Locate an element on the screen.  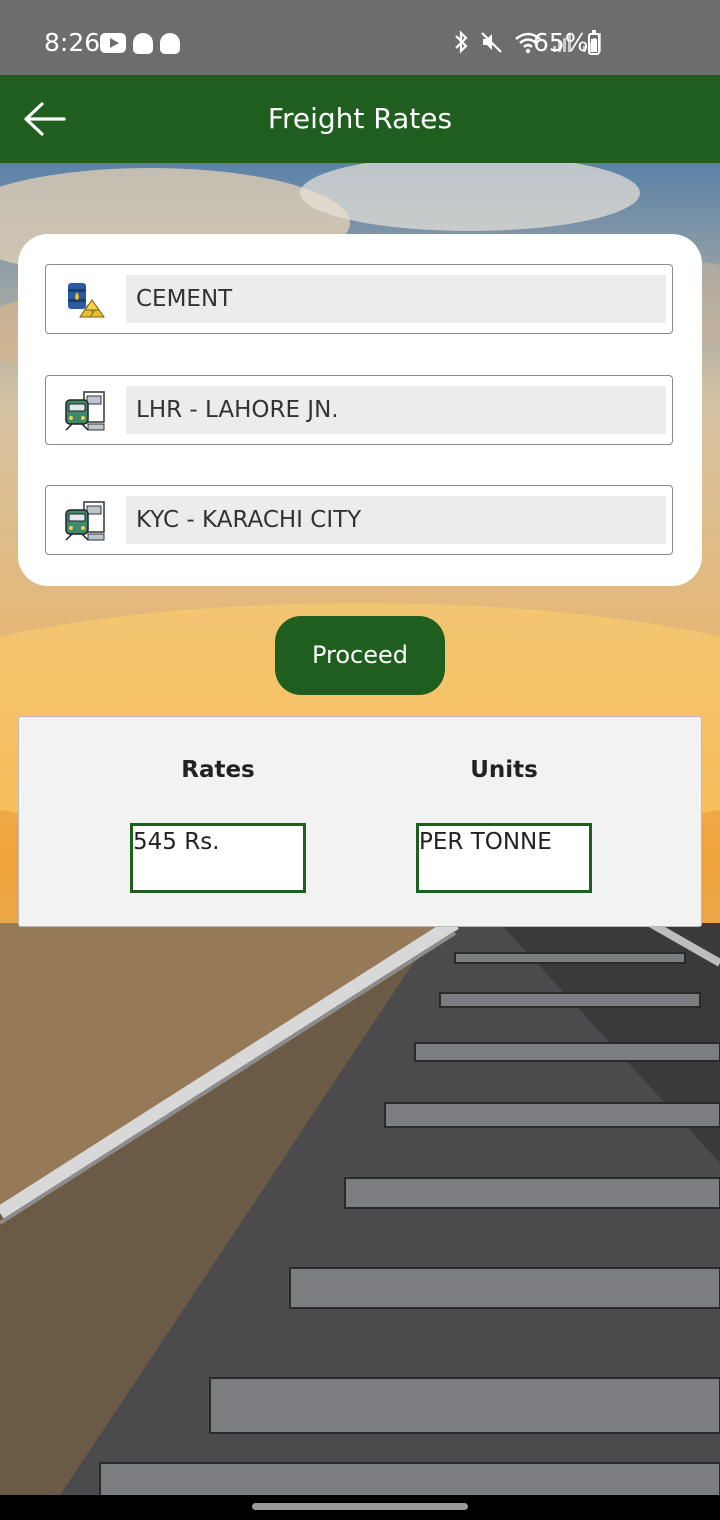
cement-barrel-icon is located at coordinates (86, 300).